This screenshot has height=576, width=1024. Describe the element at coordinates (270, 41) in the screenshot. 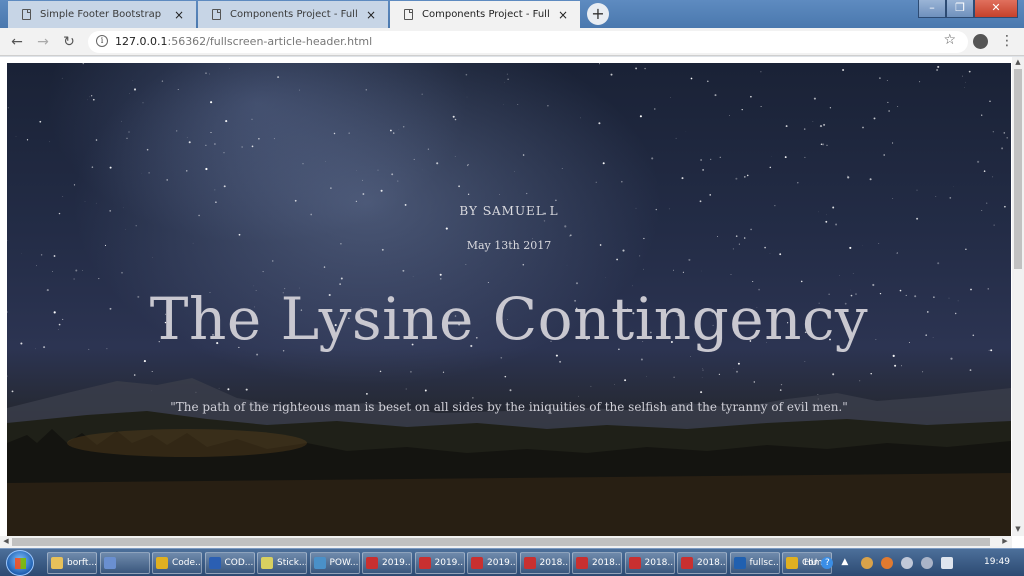

I see `url-path: :56362/fullscreen-article-header.html` at that location.